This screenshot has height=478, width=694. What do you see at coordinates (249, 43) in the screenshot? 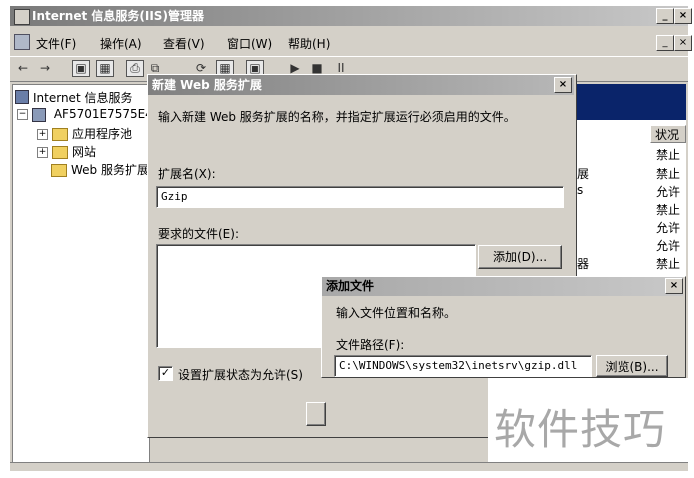
I see `menu-window: 窗口(W)` at bounding box center [249, 43].